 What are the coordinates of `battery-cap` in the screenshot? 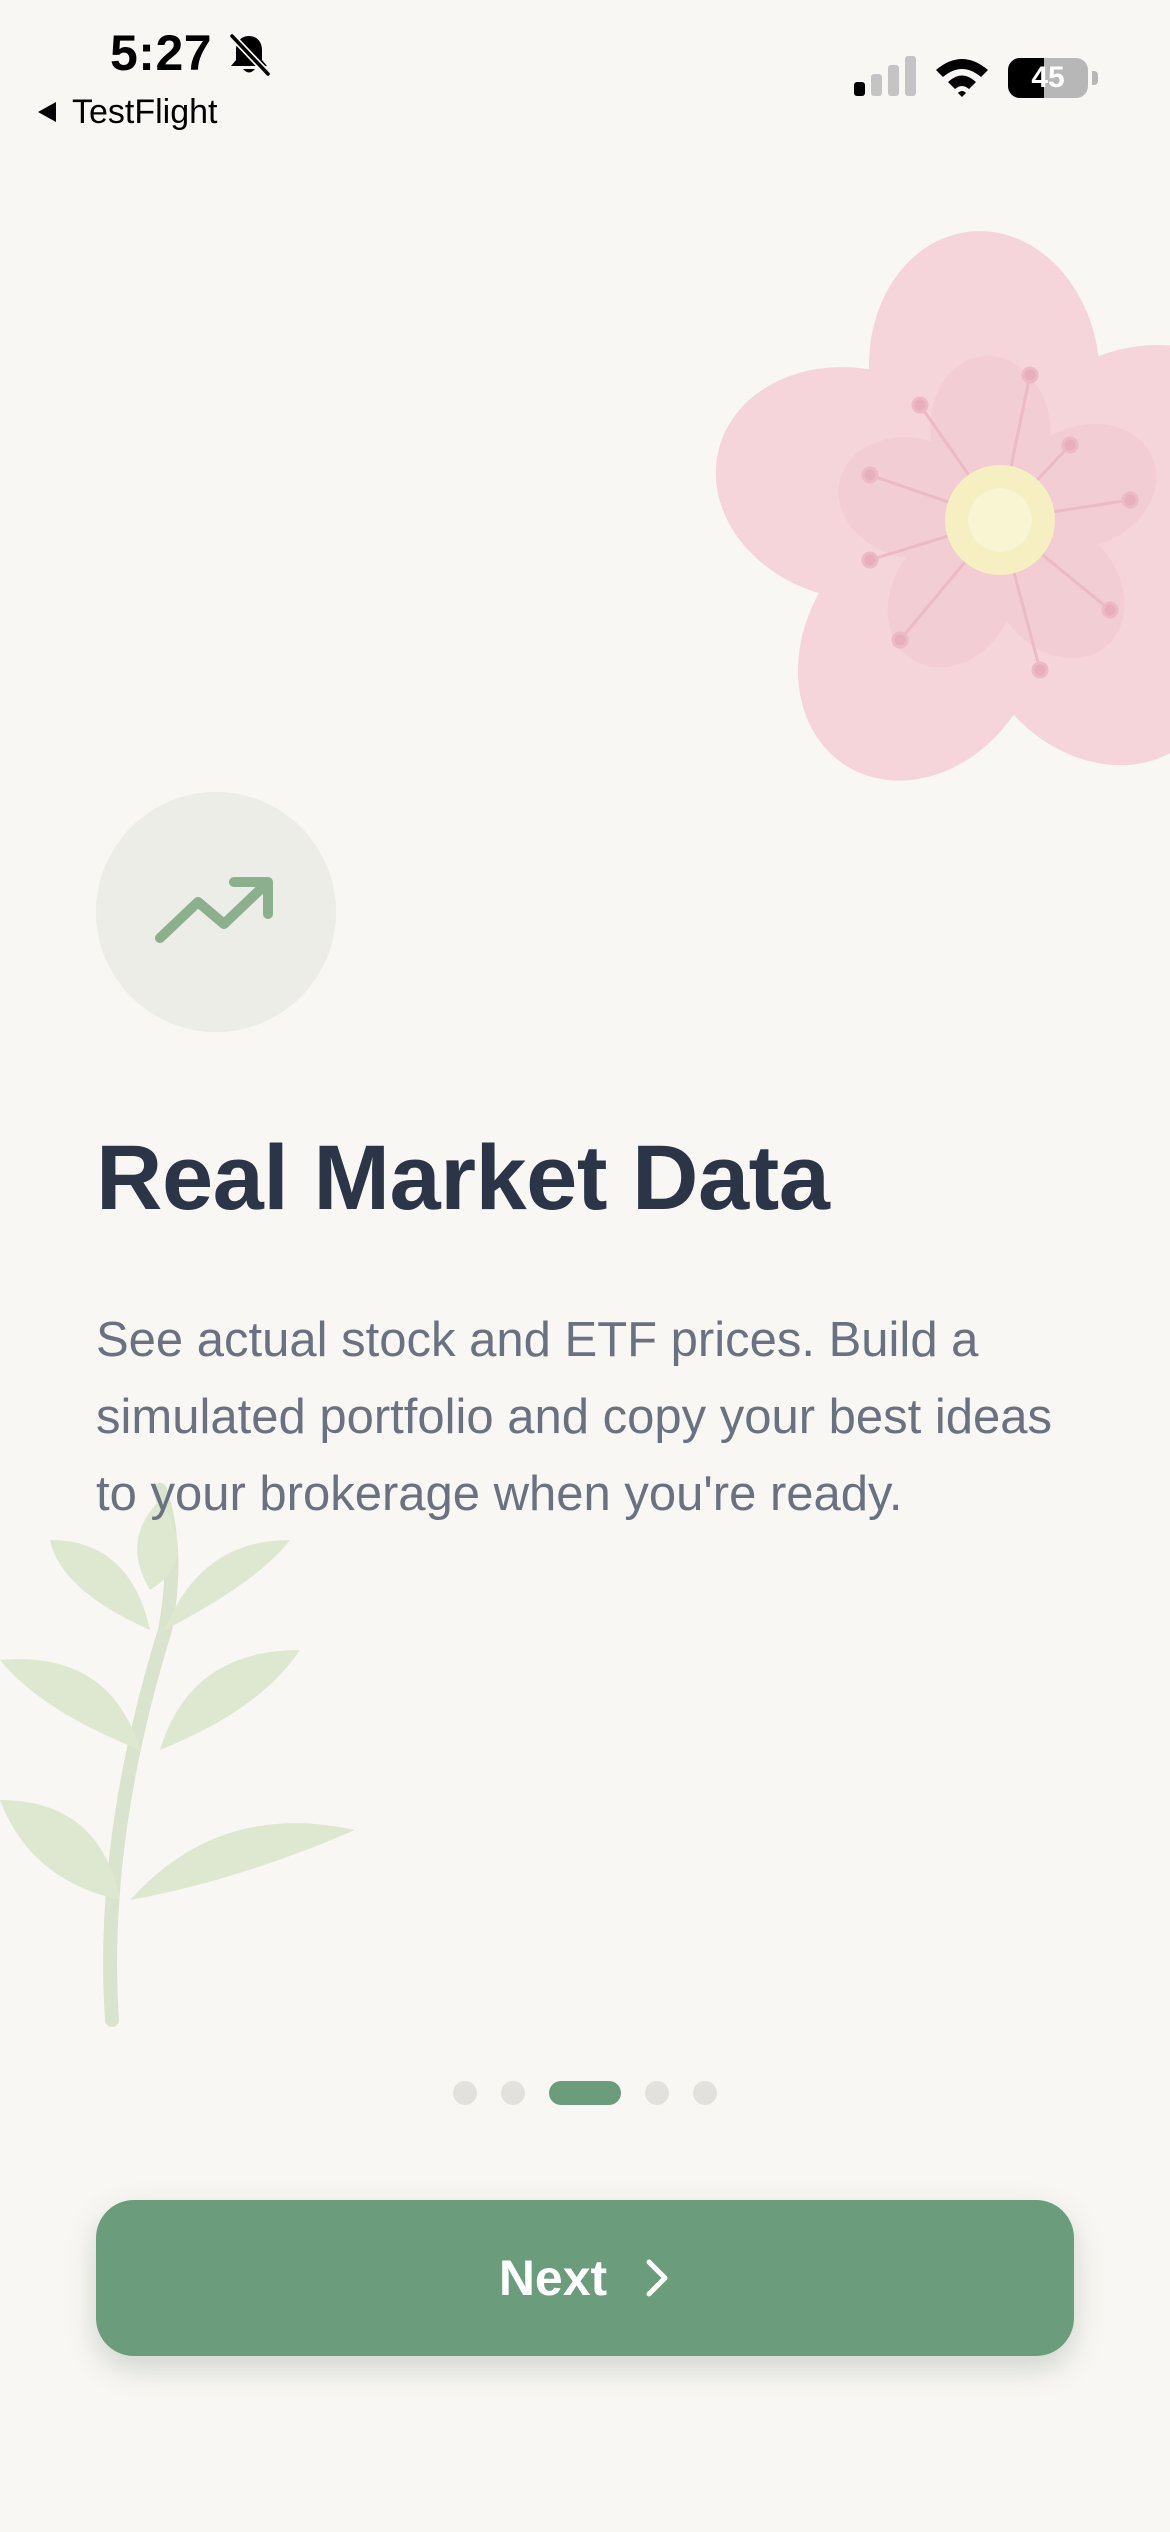 It's located at (1095, 78).